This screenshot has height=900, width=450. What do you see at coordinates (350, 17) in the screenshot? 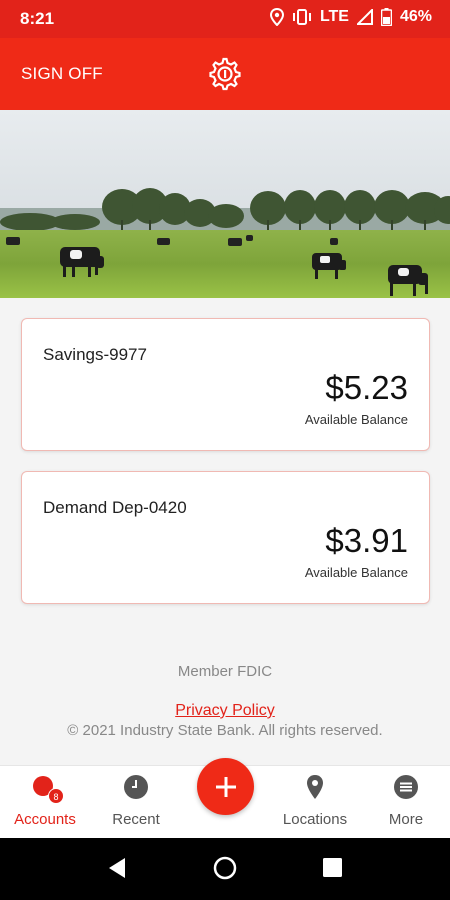
I see `status-icons: LTE 46%` at bounding box center [350, 17].